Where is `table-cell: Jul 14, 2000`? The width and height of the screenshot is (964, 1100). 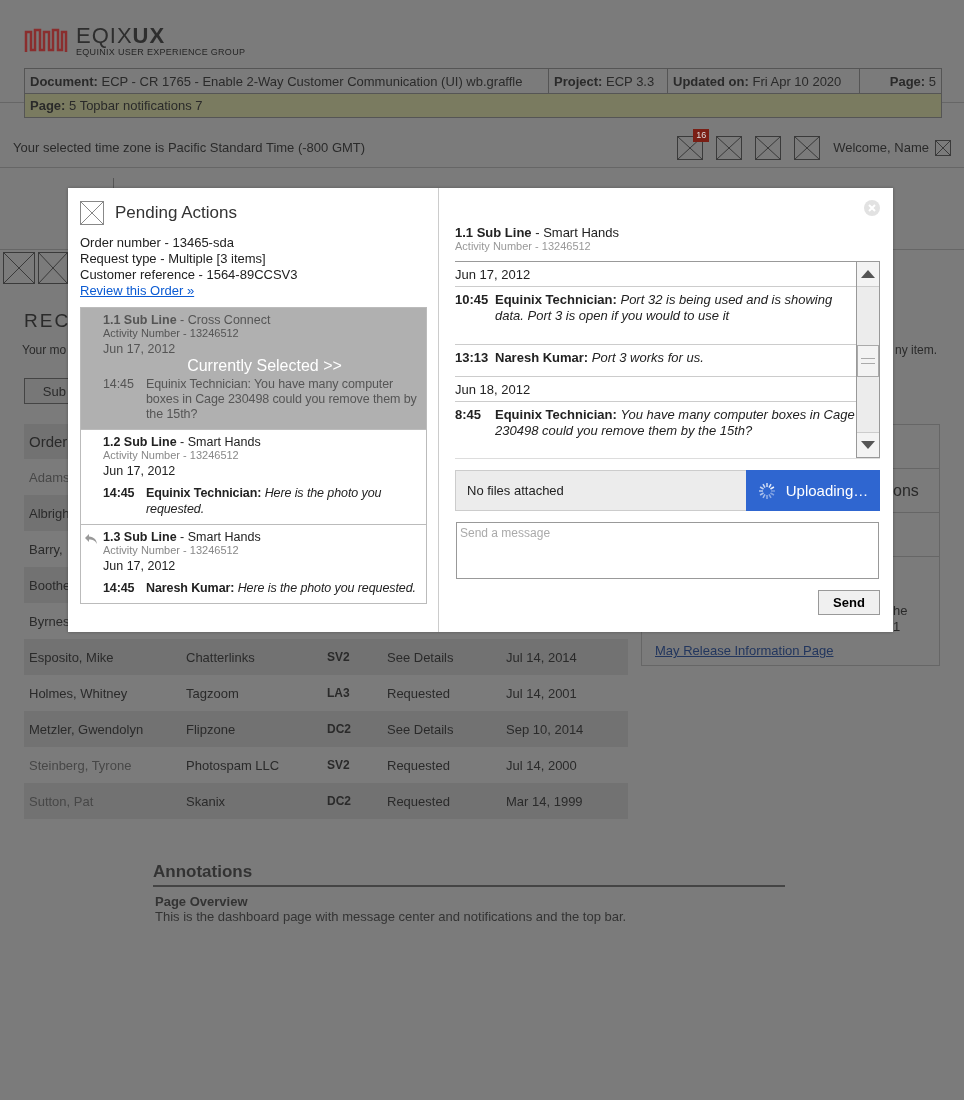 table-cell: Jul 14, 2000 is located at coordinates (541, 765).